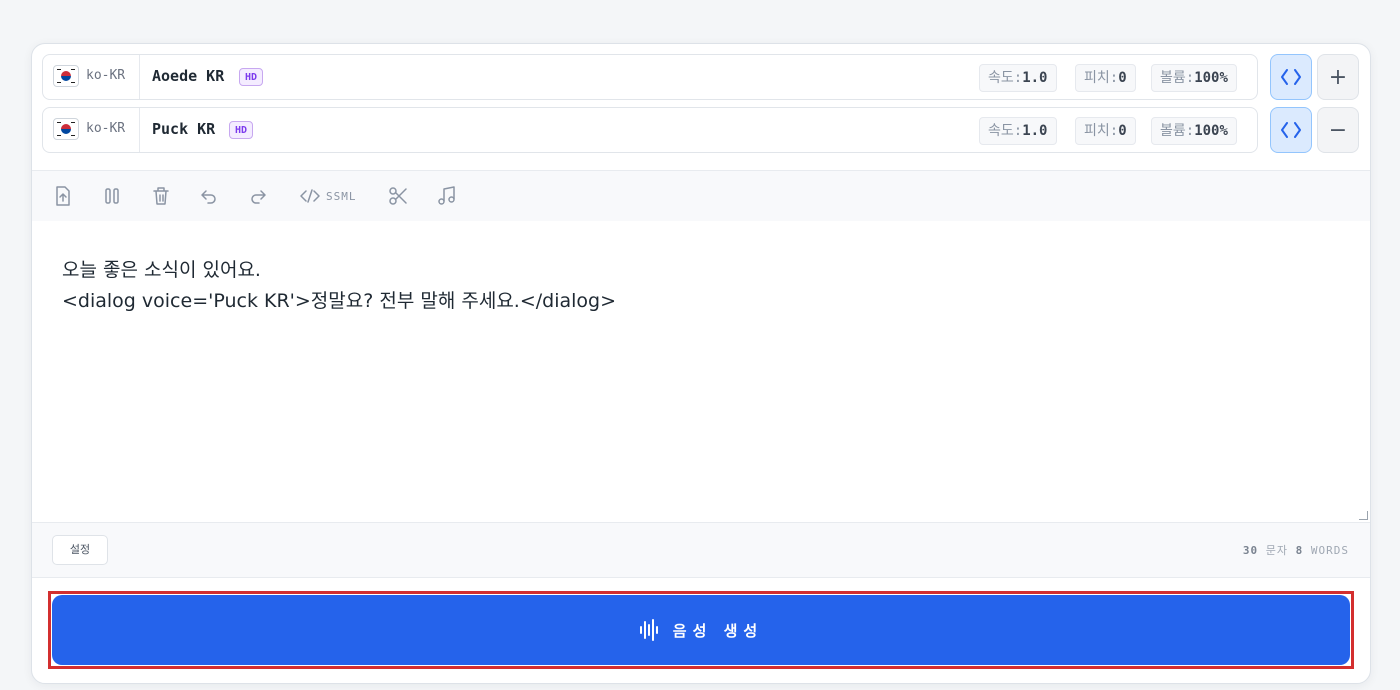 This screenshot has width=1400, height=690. Describe the element at coordinates (701, 550) in the screenshot. I see `editor-footer: 설정 30 문자 8 WORDS` at that location.